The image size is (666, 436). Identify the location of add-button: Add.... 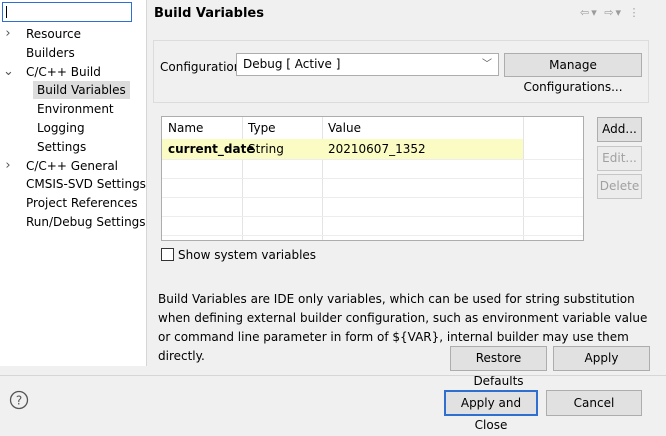
(619, 129).